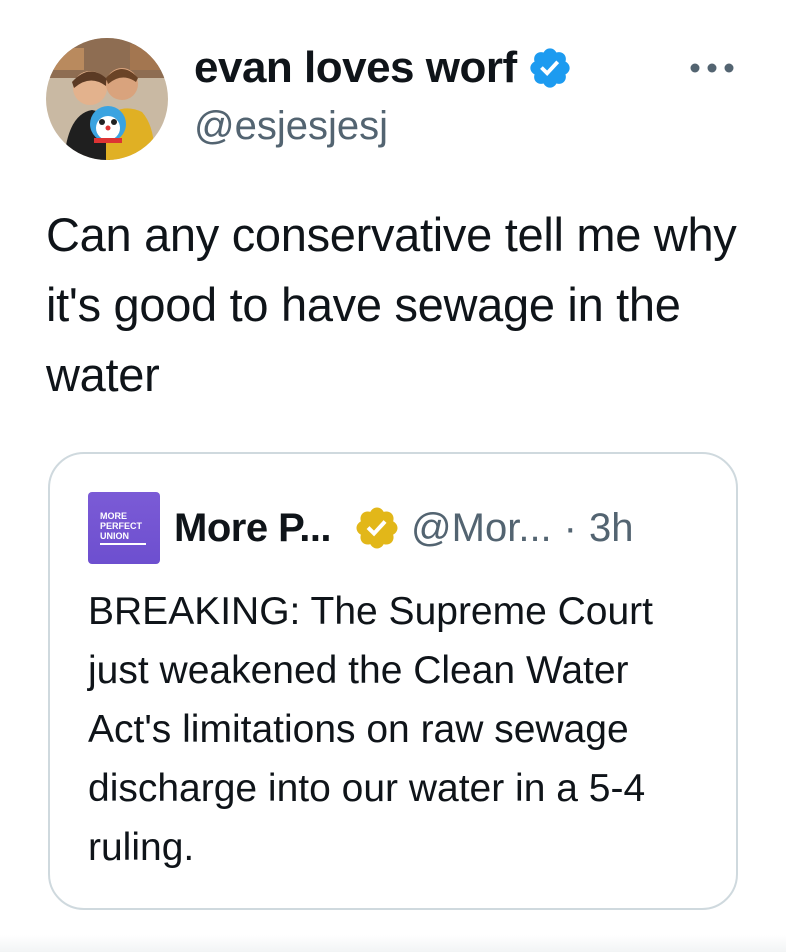 The width and height of the screenshot is (786, 952). I want to click on quoted-avatar-logo: MORE PERFECT UNION, so click(124, 528).